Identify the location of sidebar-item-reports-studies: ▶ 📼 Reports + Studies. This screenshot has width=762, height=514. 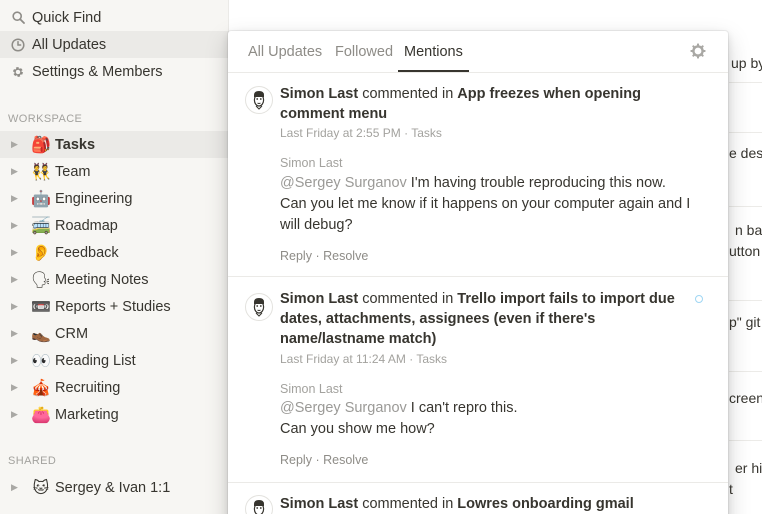
(114, 306).